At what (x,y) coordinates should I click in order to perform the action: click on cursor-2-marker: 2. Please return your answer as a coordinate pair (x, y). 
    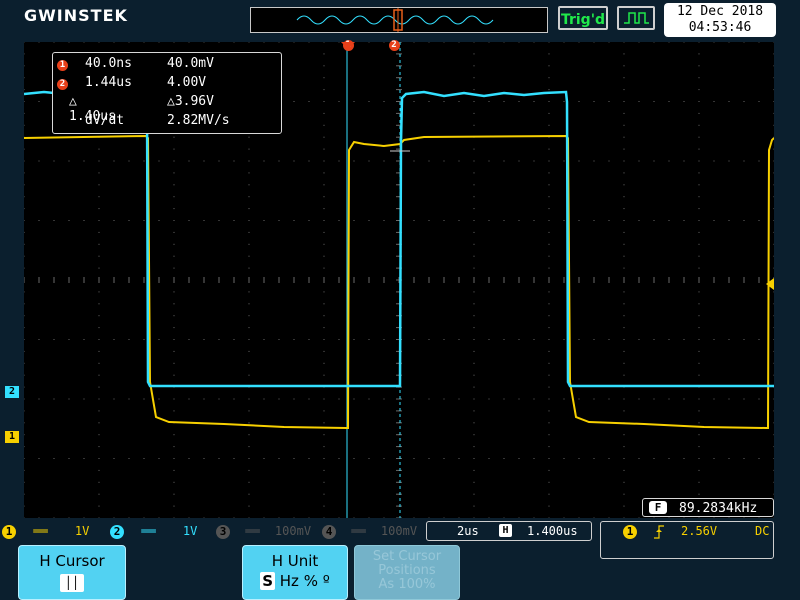
    Looking at the image, I should click on (394, 45).